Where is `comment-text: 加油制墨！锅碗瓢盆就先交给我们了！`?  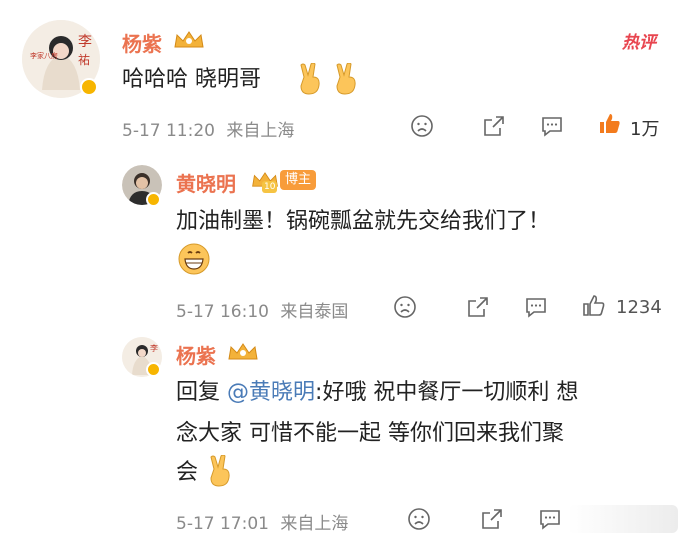
comment-text: 加油制墨！锅碗瓢盆就先交给我们了！ is located at coordinates (363, 221).